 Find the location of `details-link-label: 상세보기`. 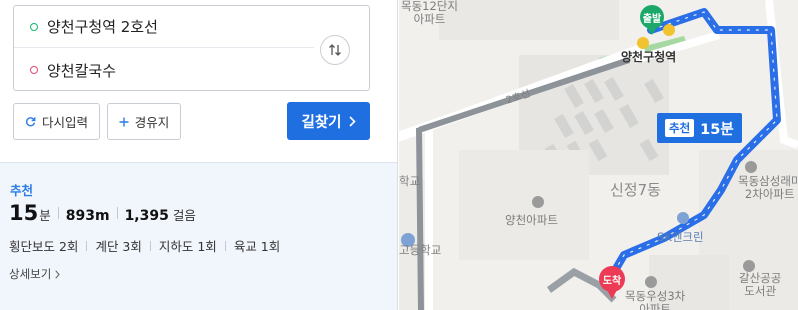

details-link-label: 상세보기 is located at coordinates (30, 274).